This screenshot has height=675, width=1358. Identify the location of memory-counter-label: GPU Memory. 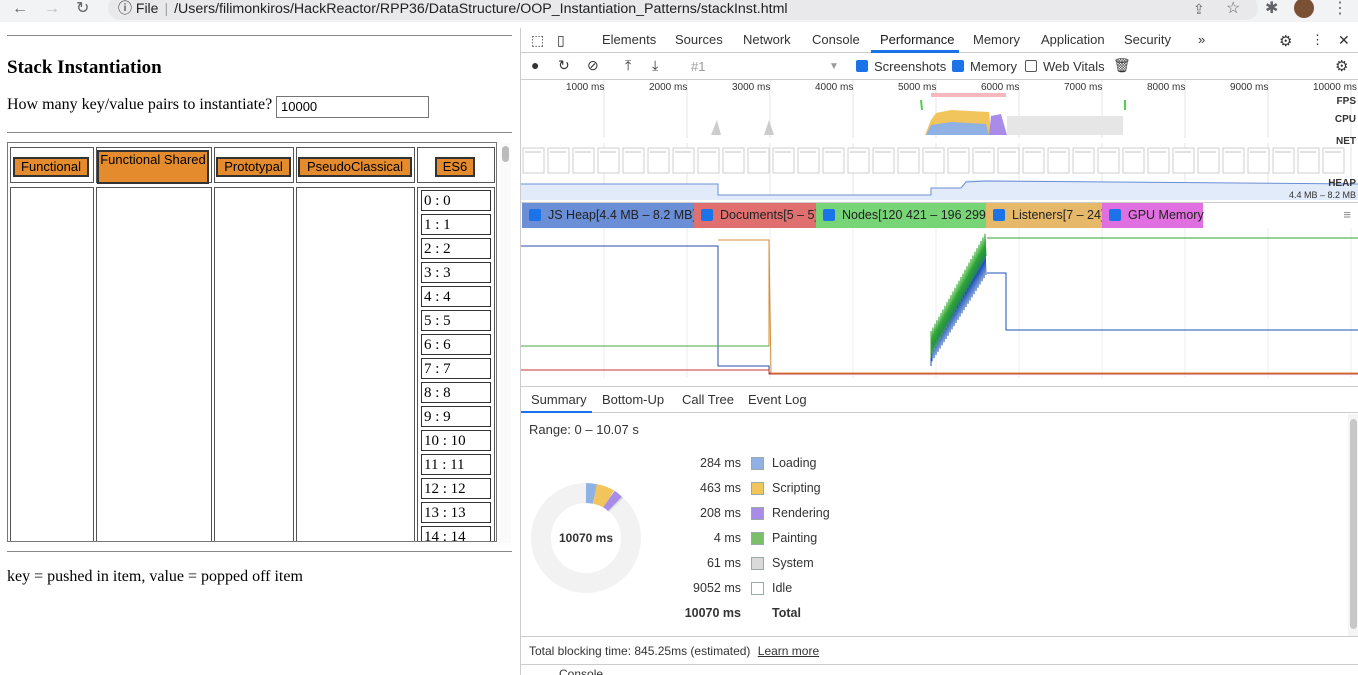
(1166, 215).